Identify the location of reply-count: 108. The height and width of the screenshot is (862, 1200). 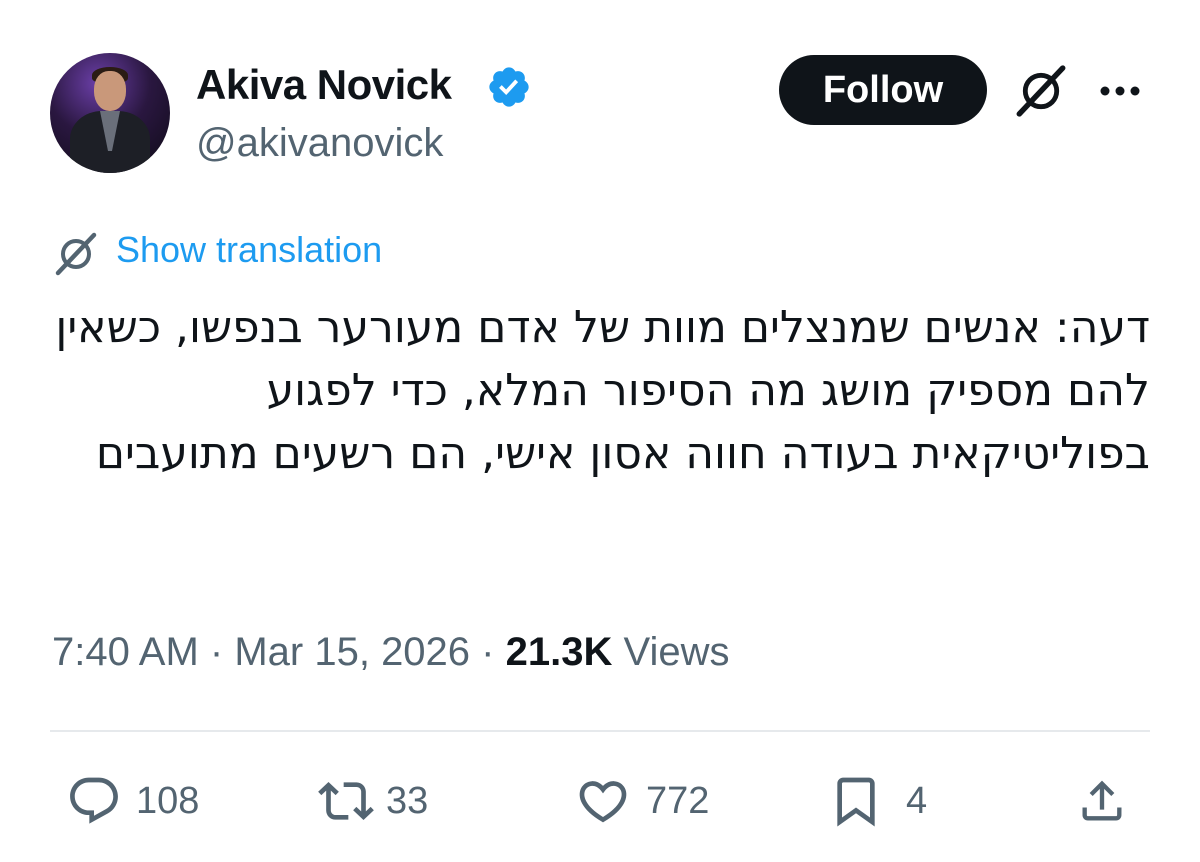
(168, 800).